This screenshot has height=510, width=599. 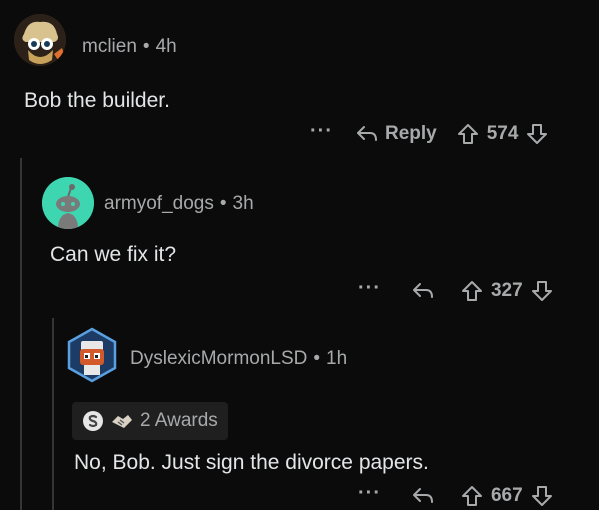 I want to click on comment-meta: DyslexicMormonLSD • 1h, so click(x=238, y=359).